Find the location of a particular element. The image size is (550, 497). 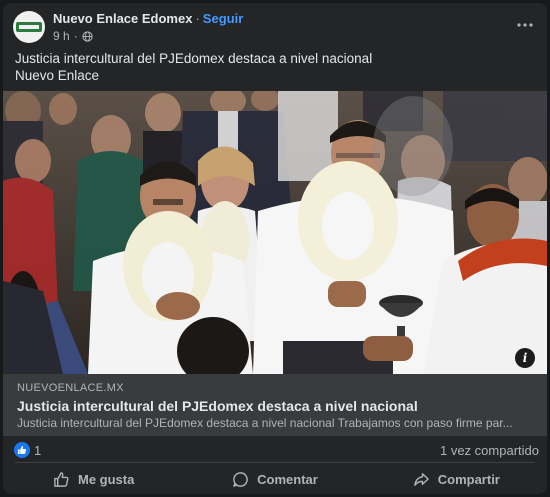

post-meta: 9 h · is located at coordinates (73, 36).